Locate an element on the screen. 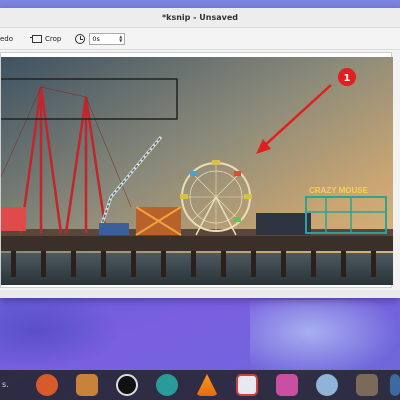 The width and height of the screenshot is (400, 400). redo-label: edo is located at coordinates (7, 38).